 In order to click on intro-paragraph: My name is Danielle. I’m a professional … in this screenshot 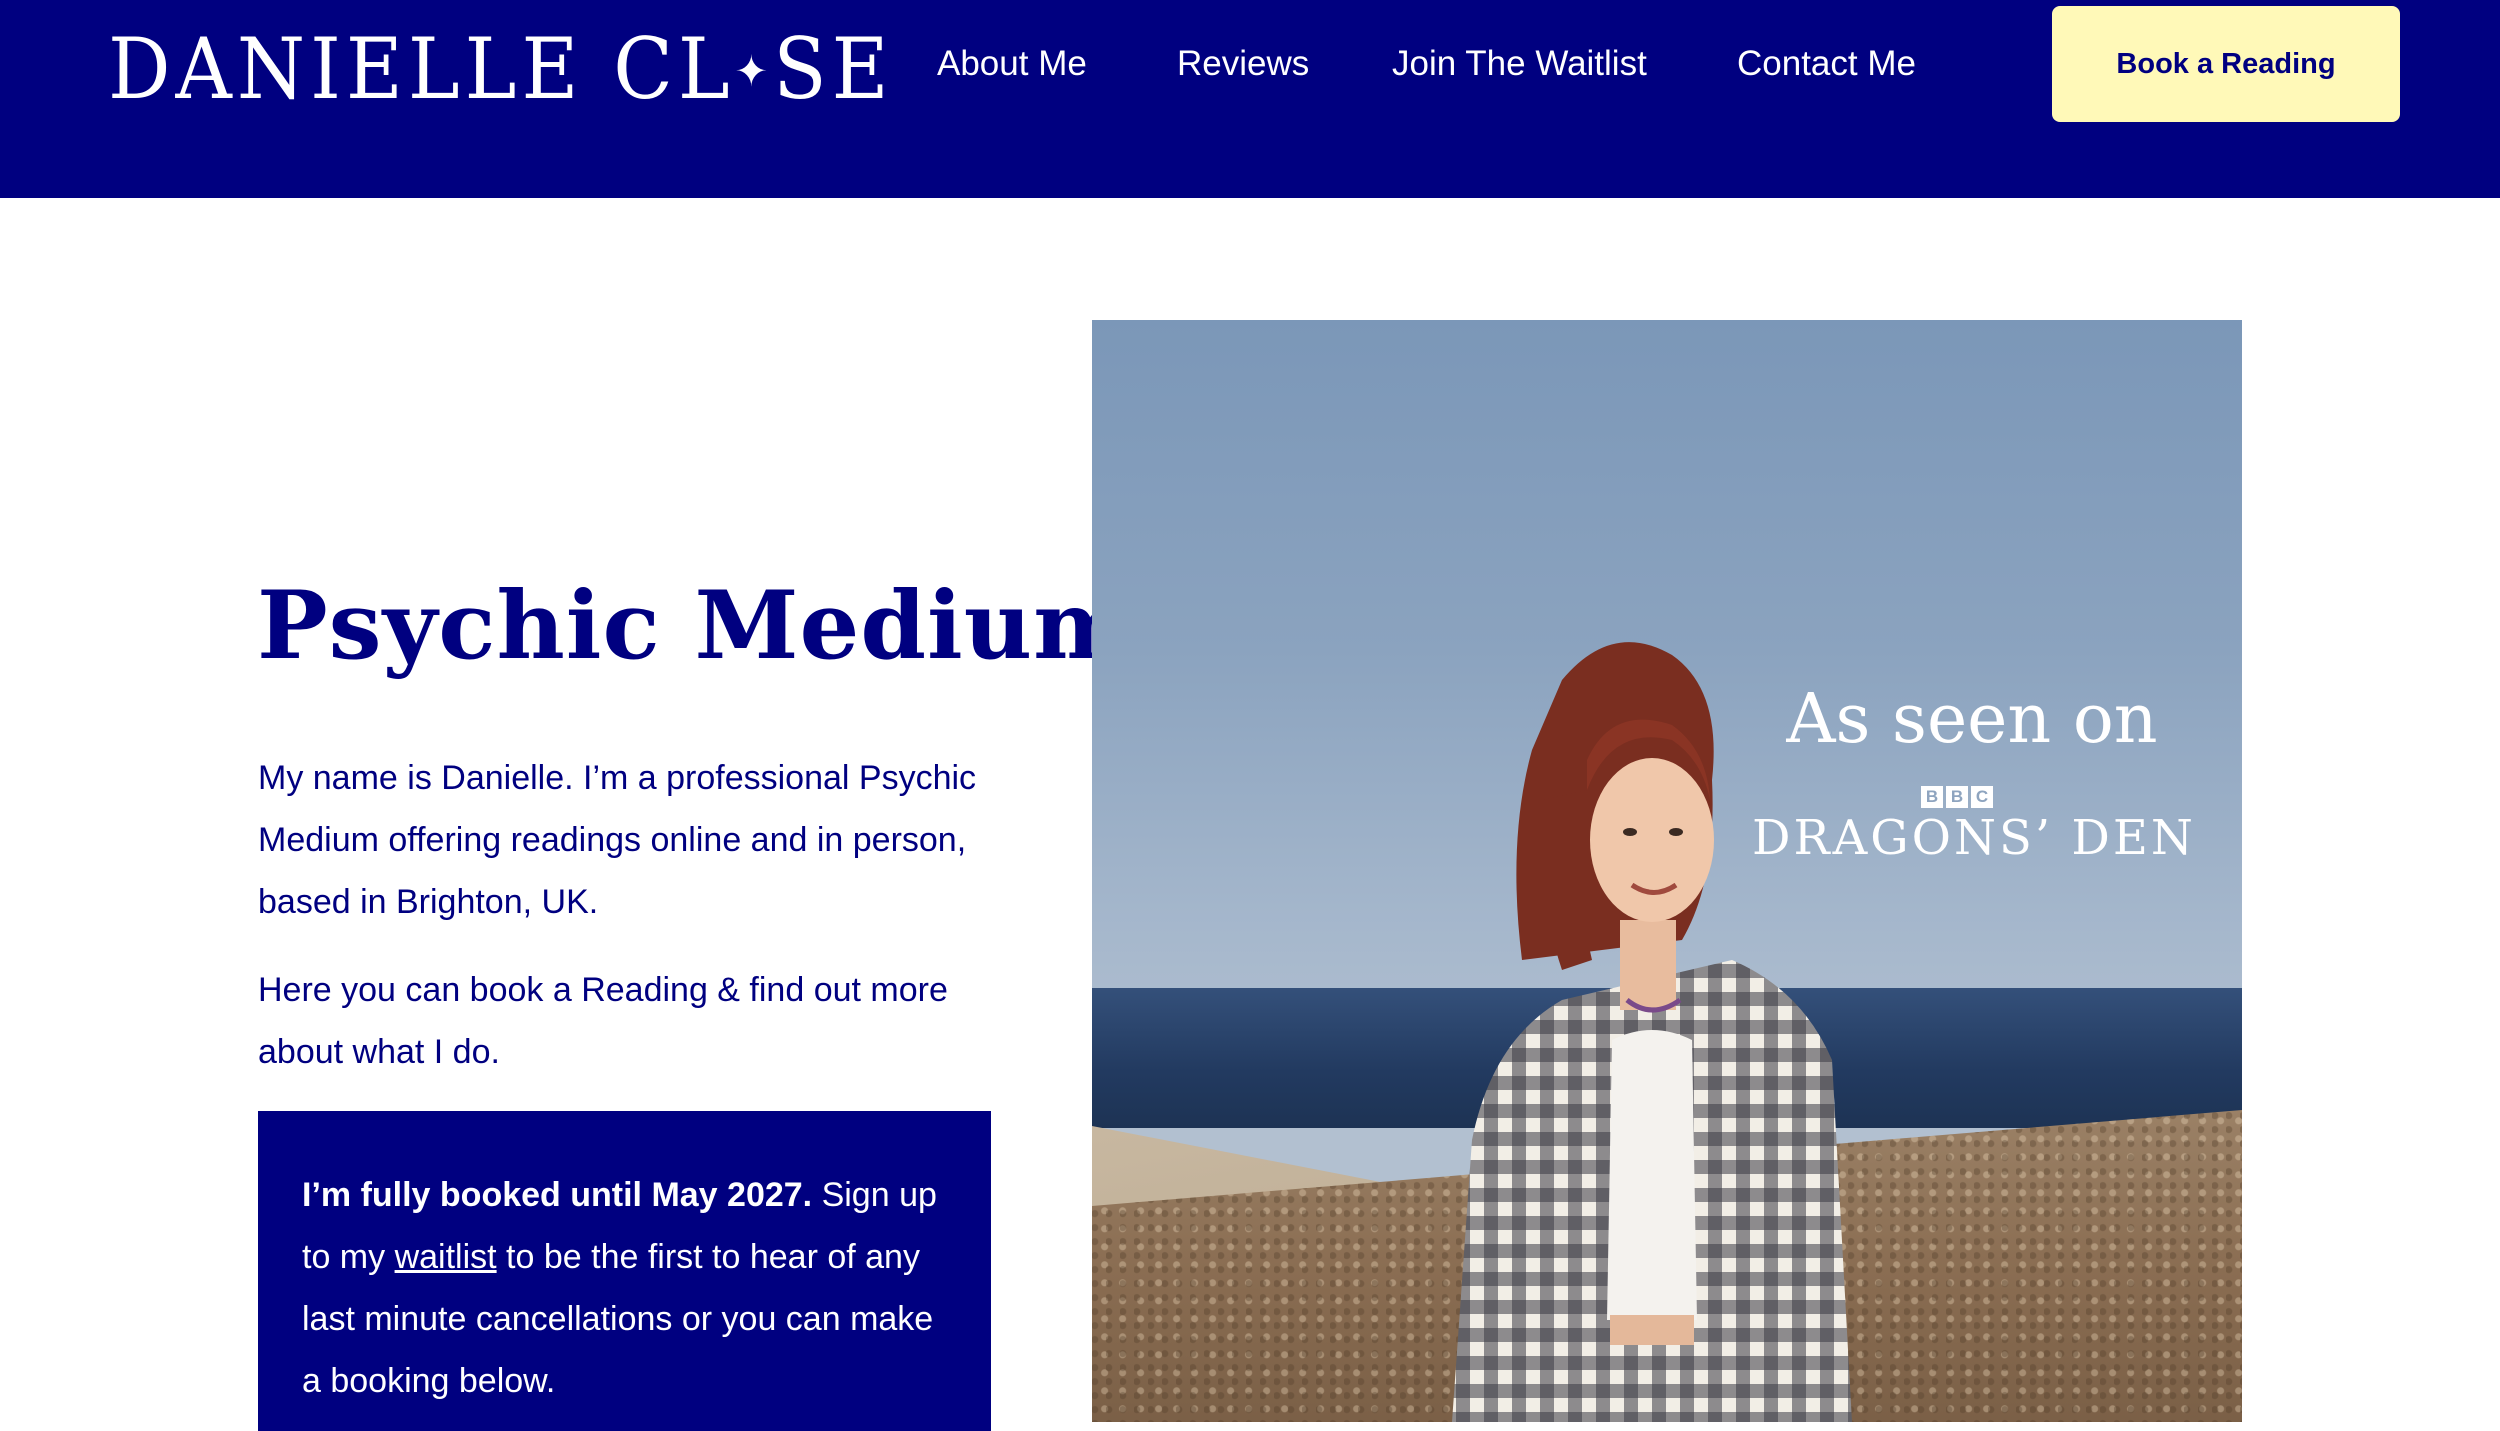, I will do `click(617, 840)`.